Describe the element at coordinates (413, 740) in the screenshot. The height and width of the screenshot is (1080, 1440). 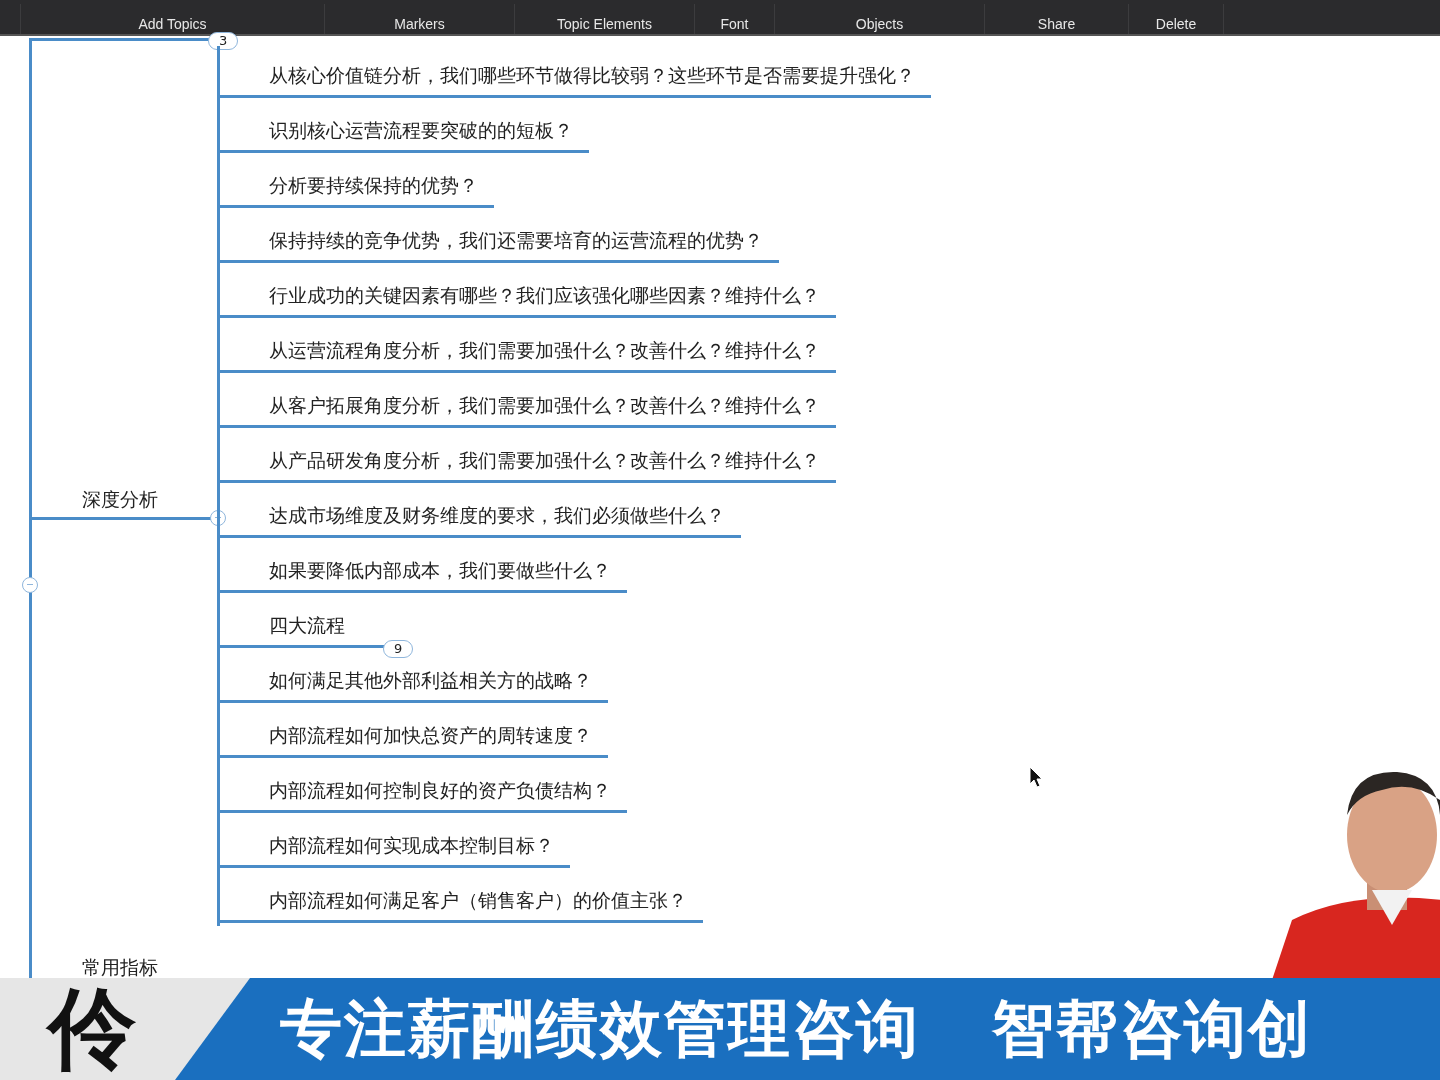
I see `subtopic: 内部流程如何加快总资产的周转速度？` at that location.